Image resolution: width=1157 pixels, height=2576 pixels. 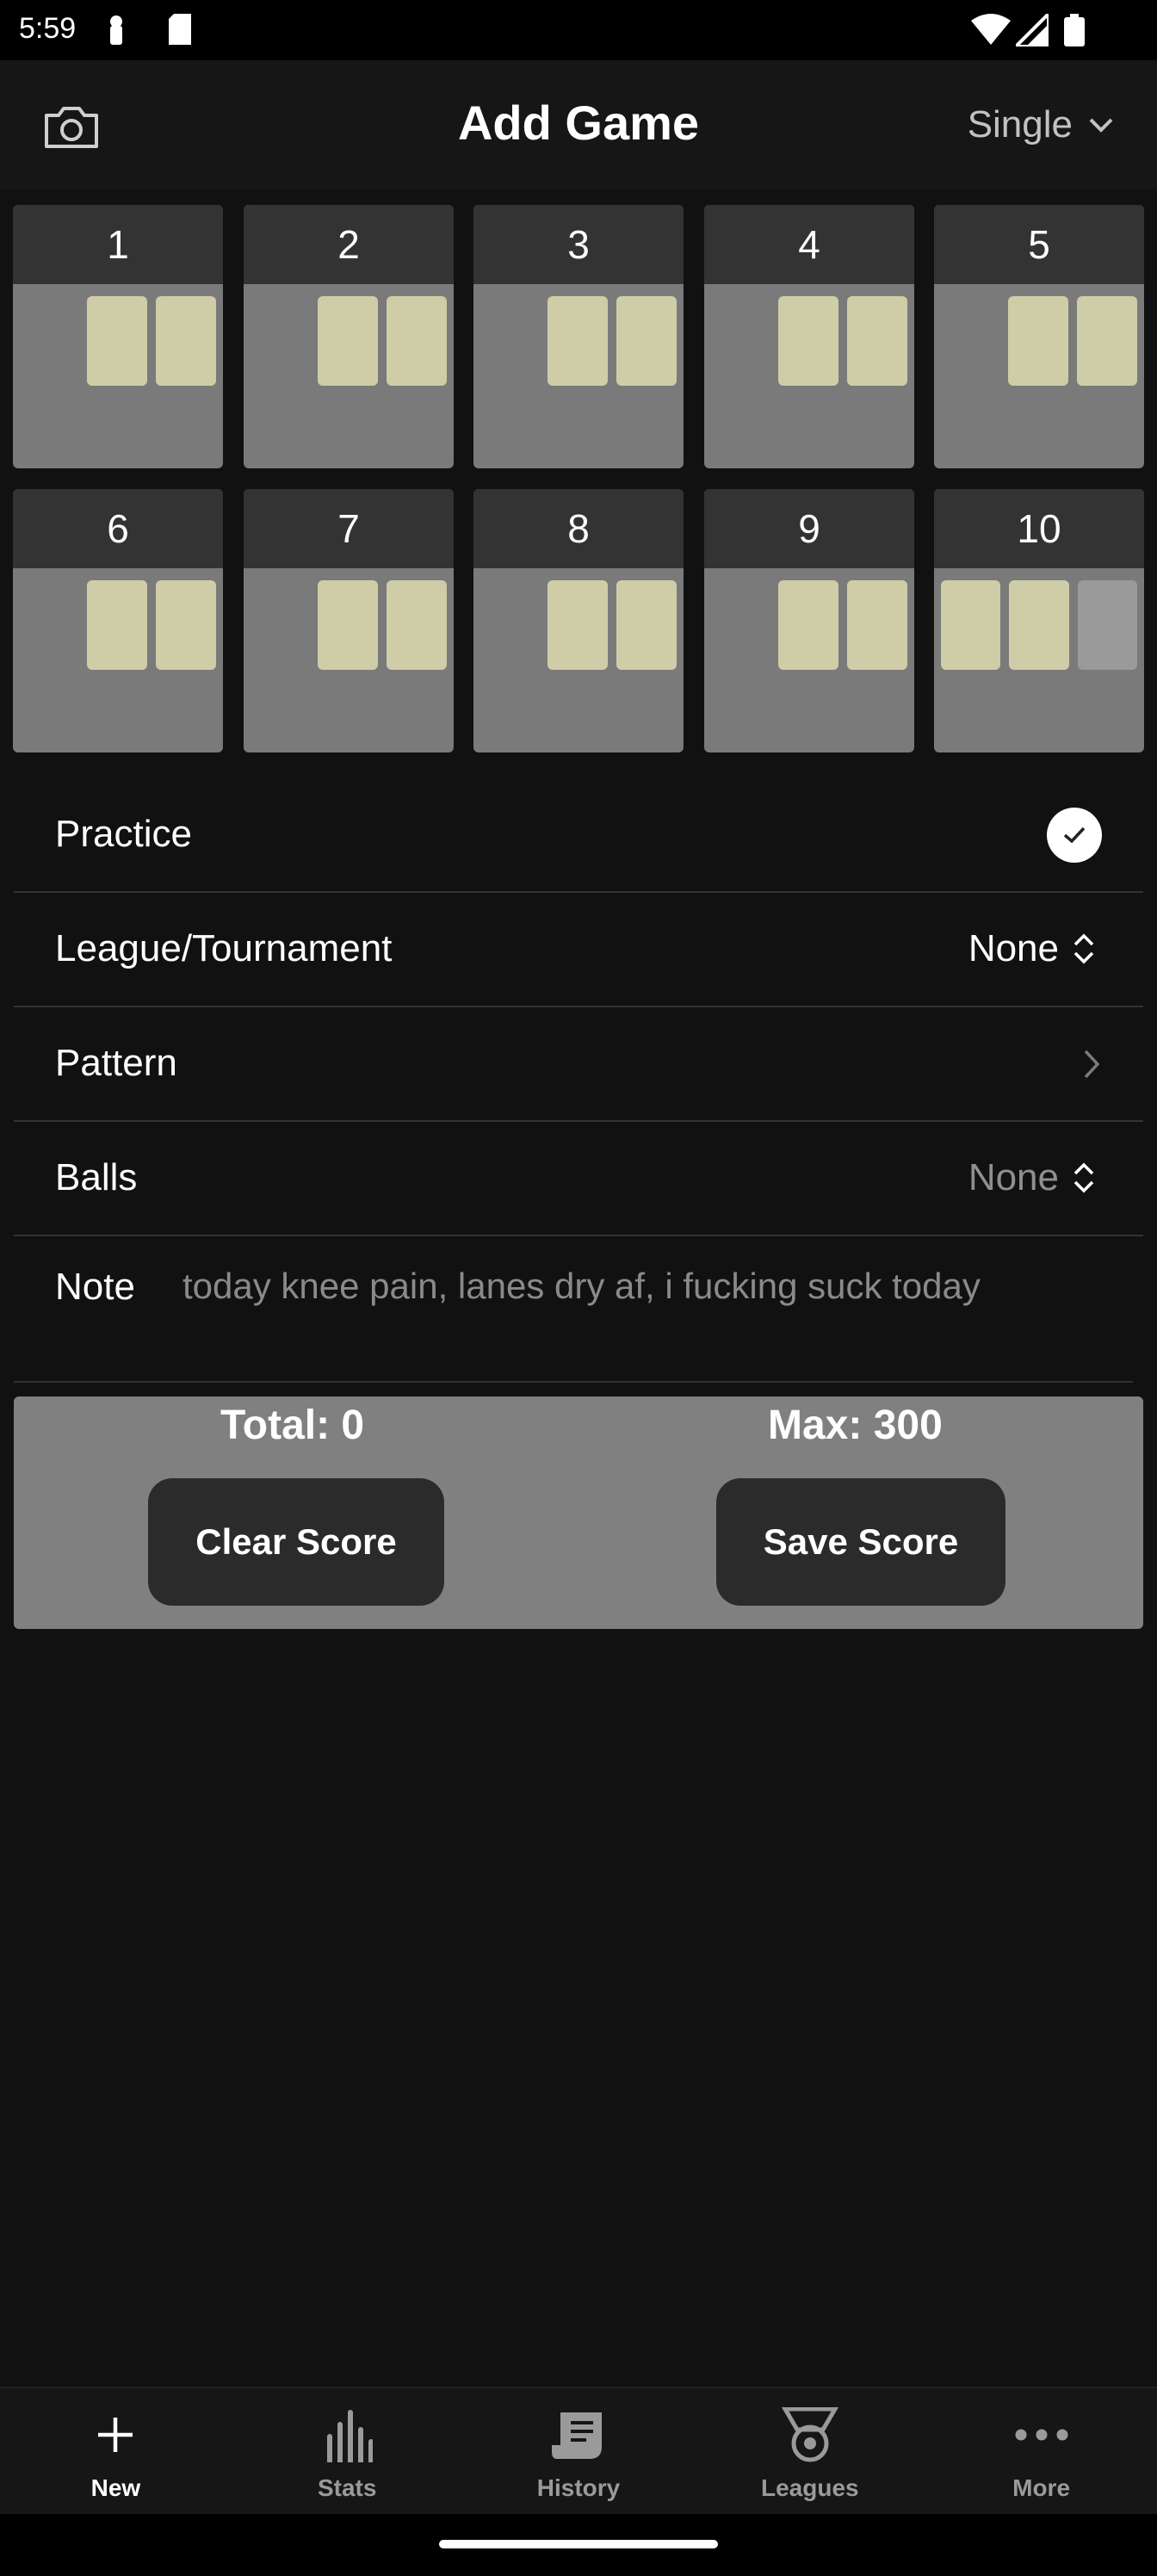 I want to click on nav-label: Stats, so click(x=347, y=2488).